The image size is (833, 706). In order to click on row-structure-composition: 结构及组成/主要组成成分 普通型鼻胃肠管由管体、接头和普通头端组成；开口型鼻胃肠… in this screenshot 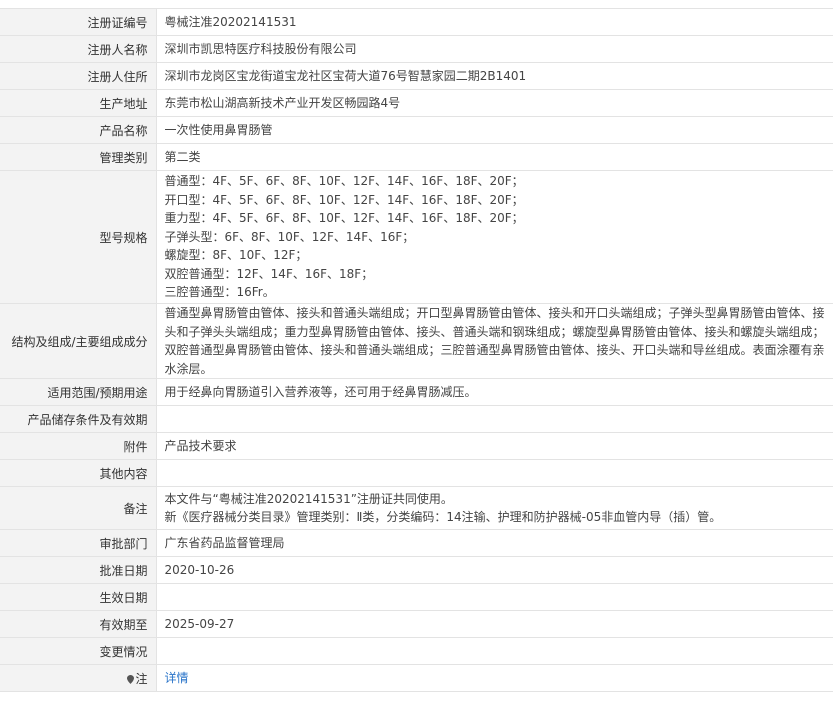, I will do `click(416, 341)`.